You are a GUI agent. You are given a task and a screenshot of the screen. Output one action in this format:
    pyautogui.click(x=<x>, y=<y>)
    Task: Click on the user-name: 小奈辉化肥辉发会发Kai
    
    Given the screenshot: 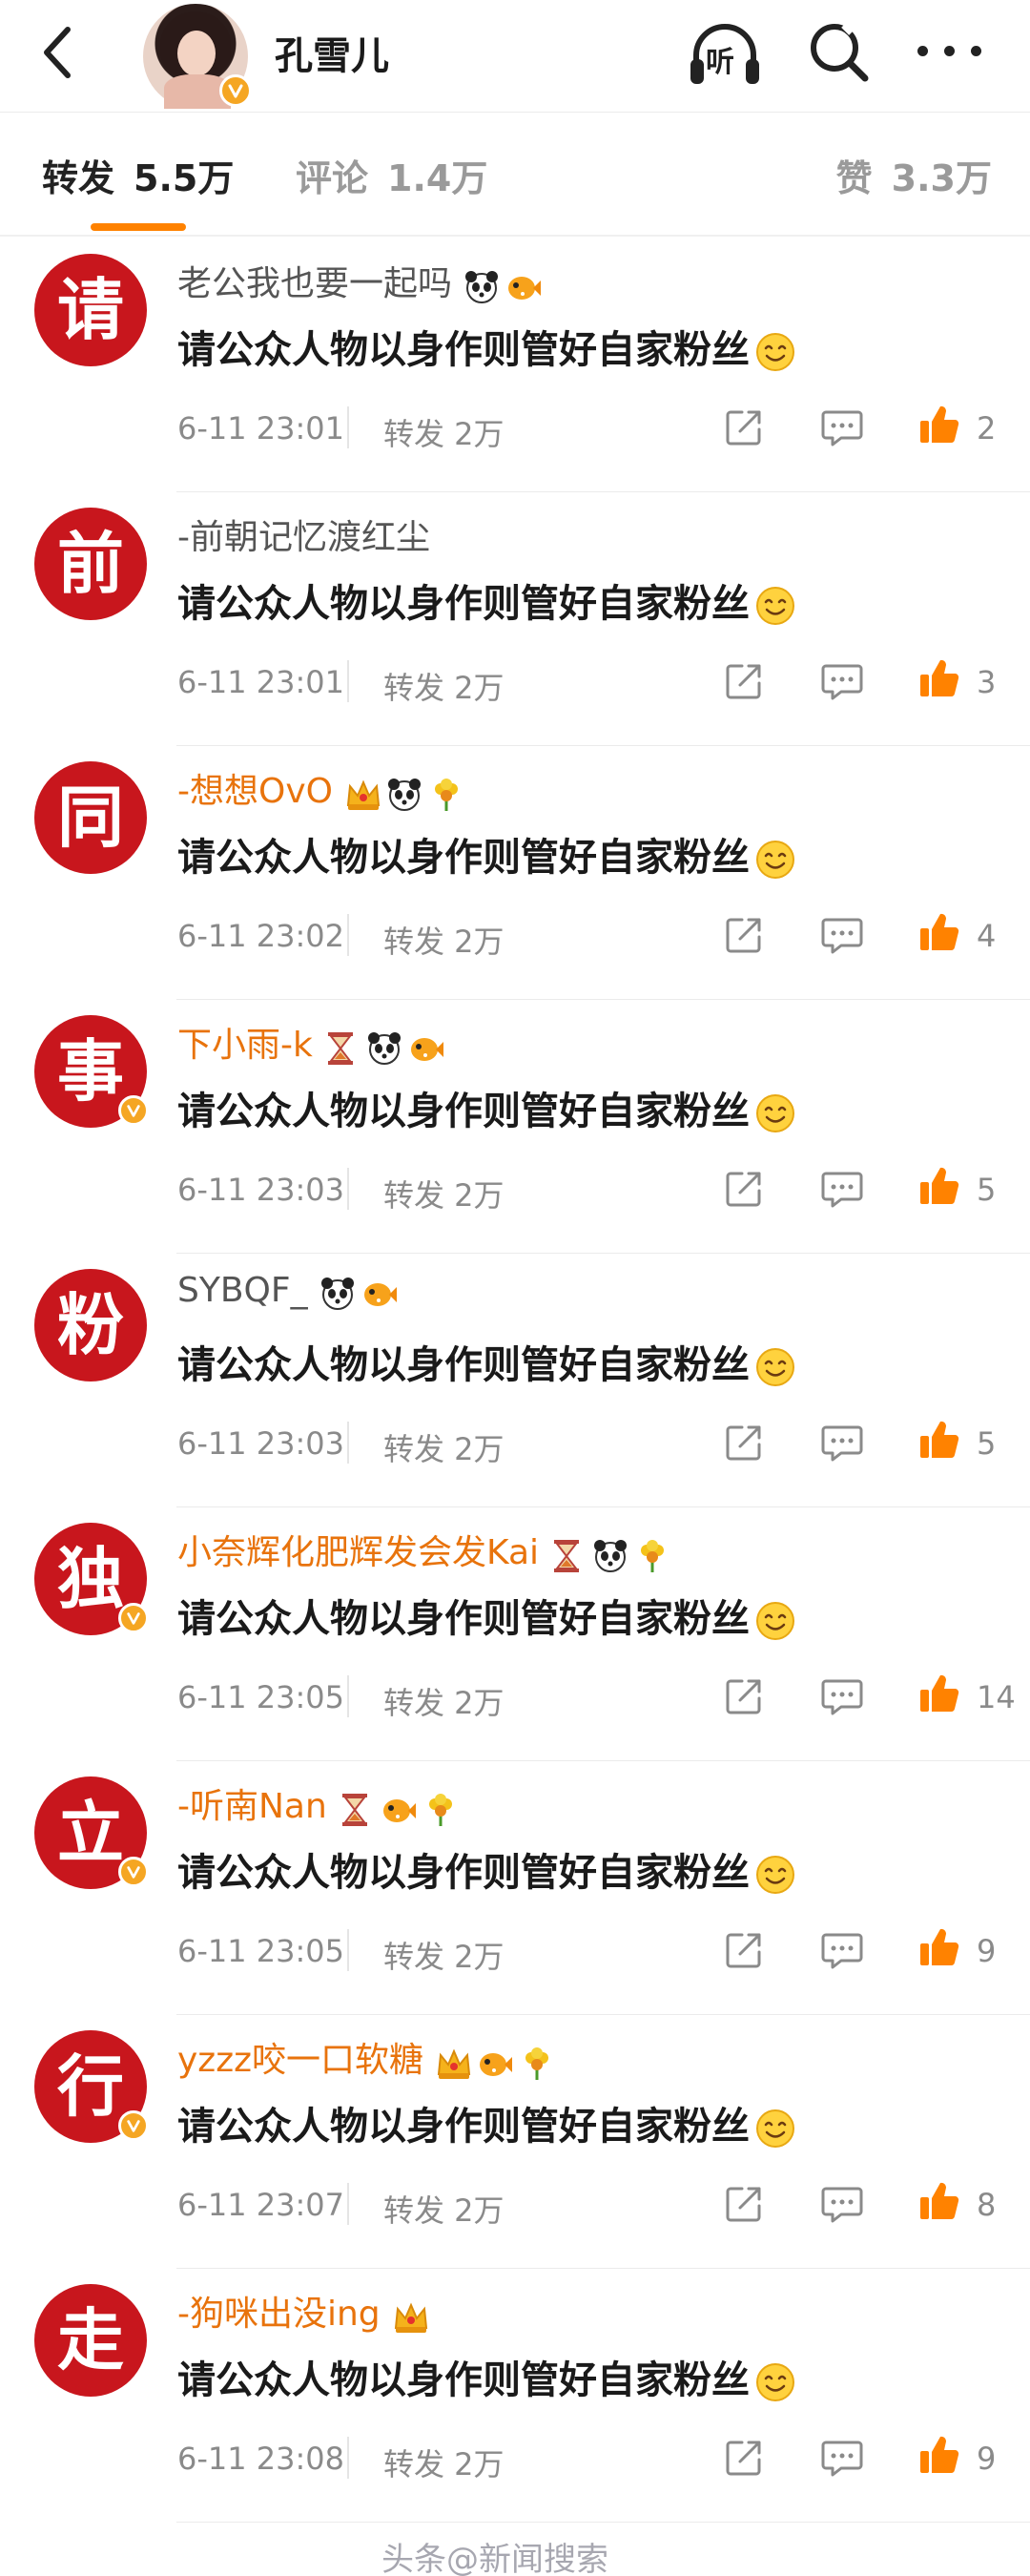 What is the action you would take?
    pyautogui.click(x=426, y=1549)
    